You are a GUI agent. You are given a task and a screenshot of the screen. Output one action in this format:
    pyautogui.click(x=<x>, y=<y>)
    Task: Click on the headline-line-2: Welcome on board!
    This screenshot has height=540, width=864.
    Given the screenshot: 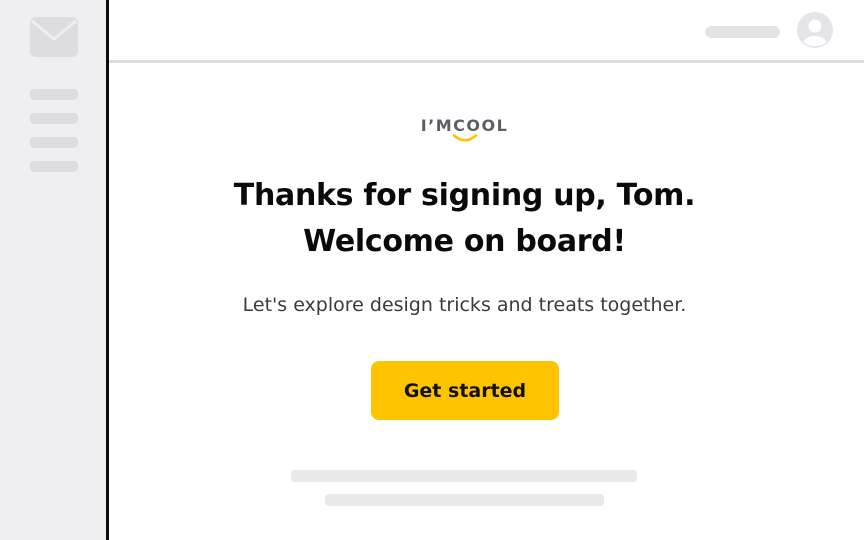 What is the action you would take?
    pyautogui.click(x=464, y=241)
    